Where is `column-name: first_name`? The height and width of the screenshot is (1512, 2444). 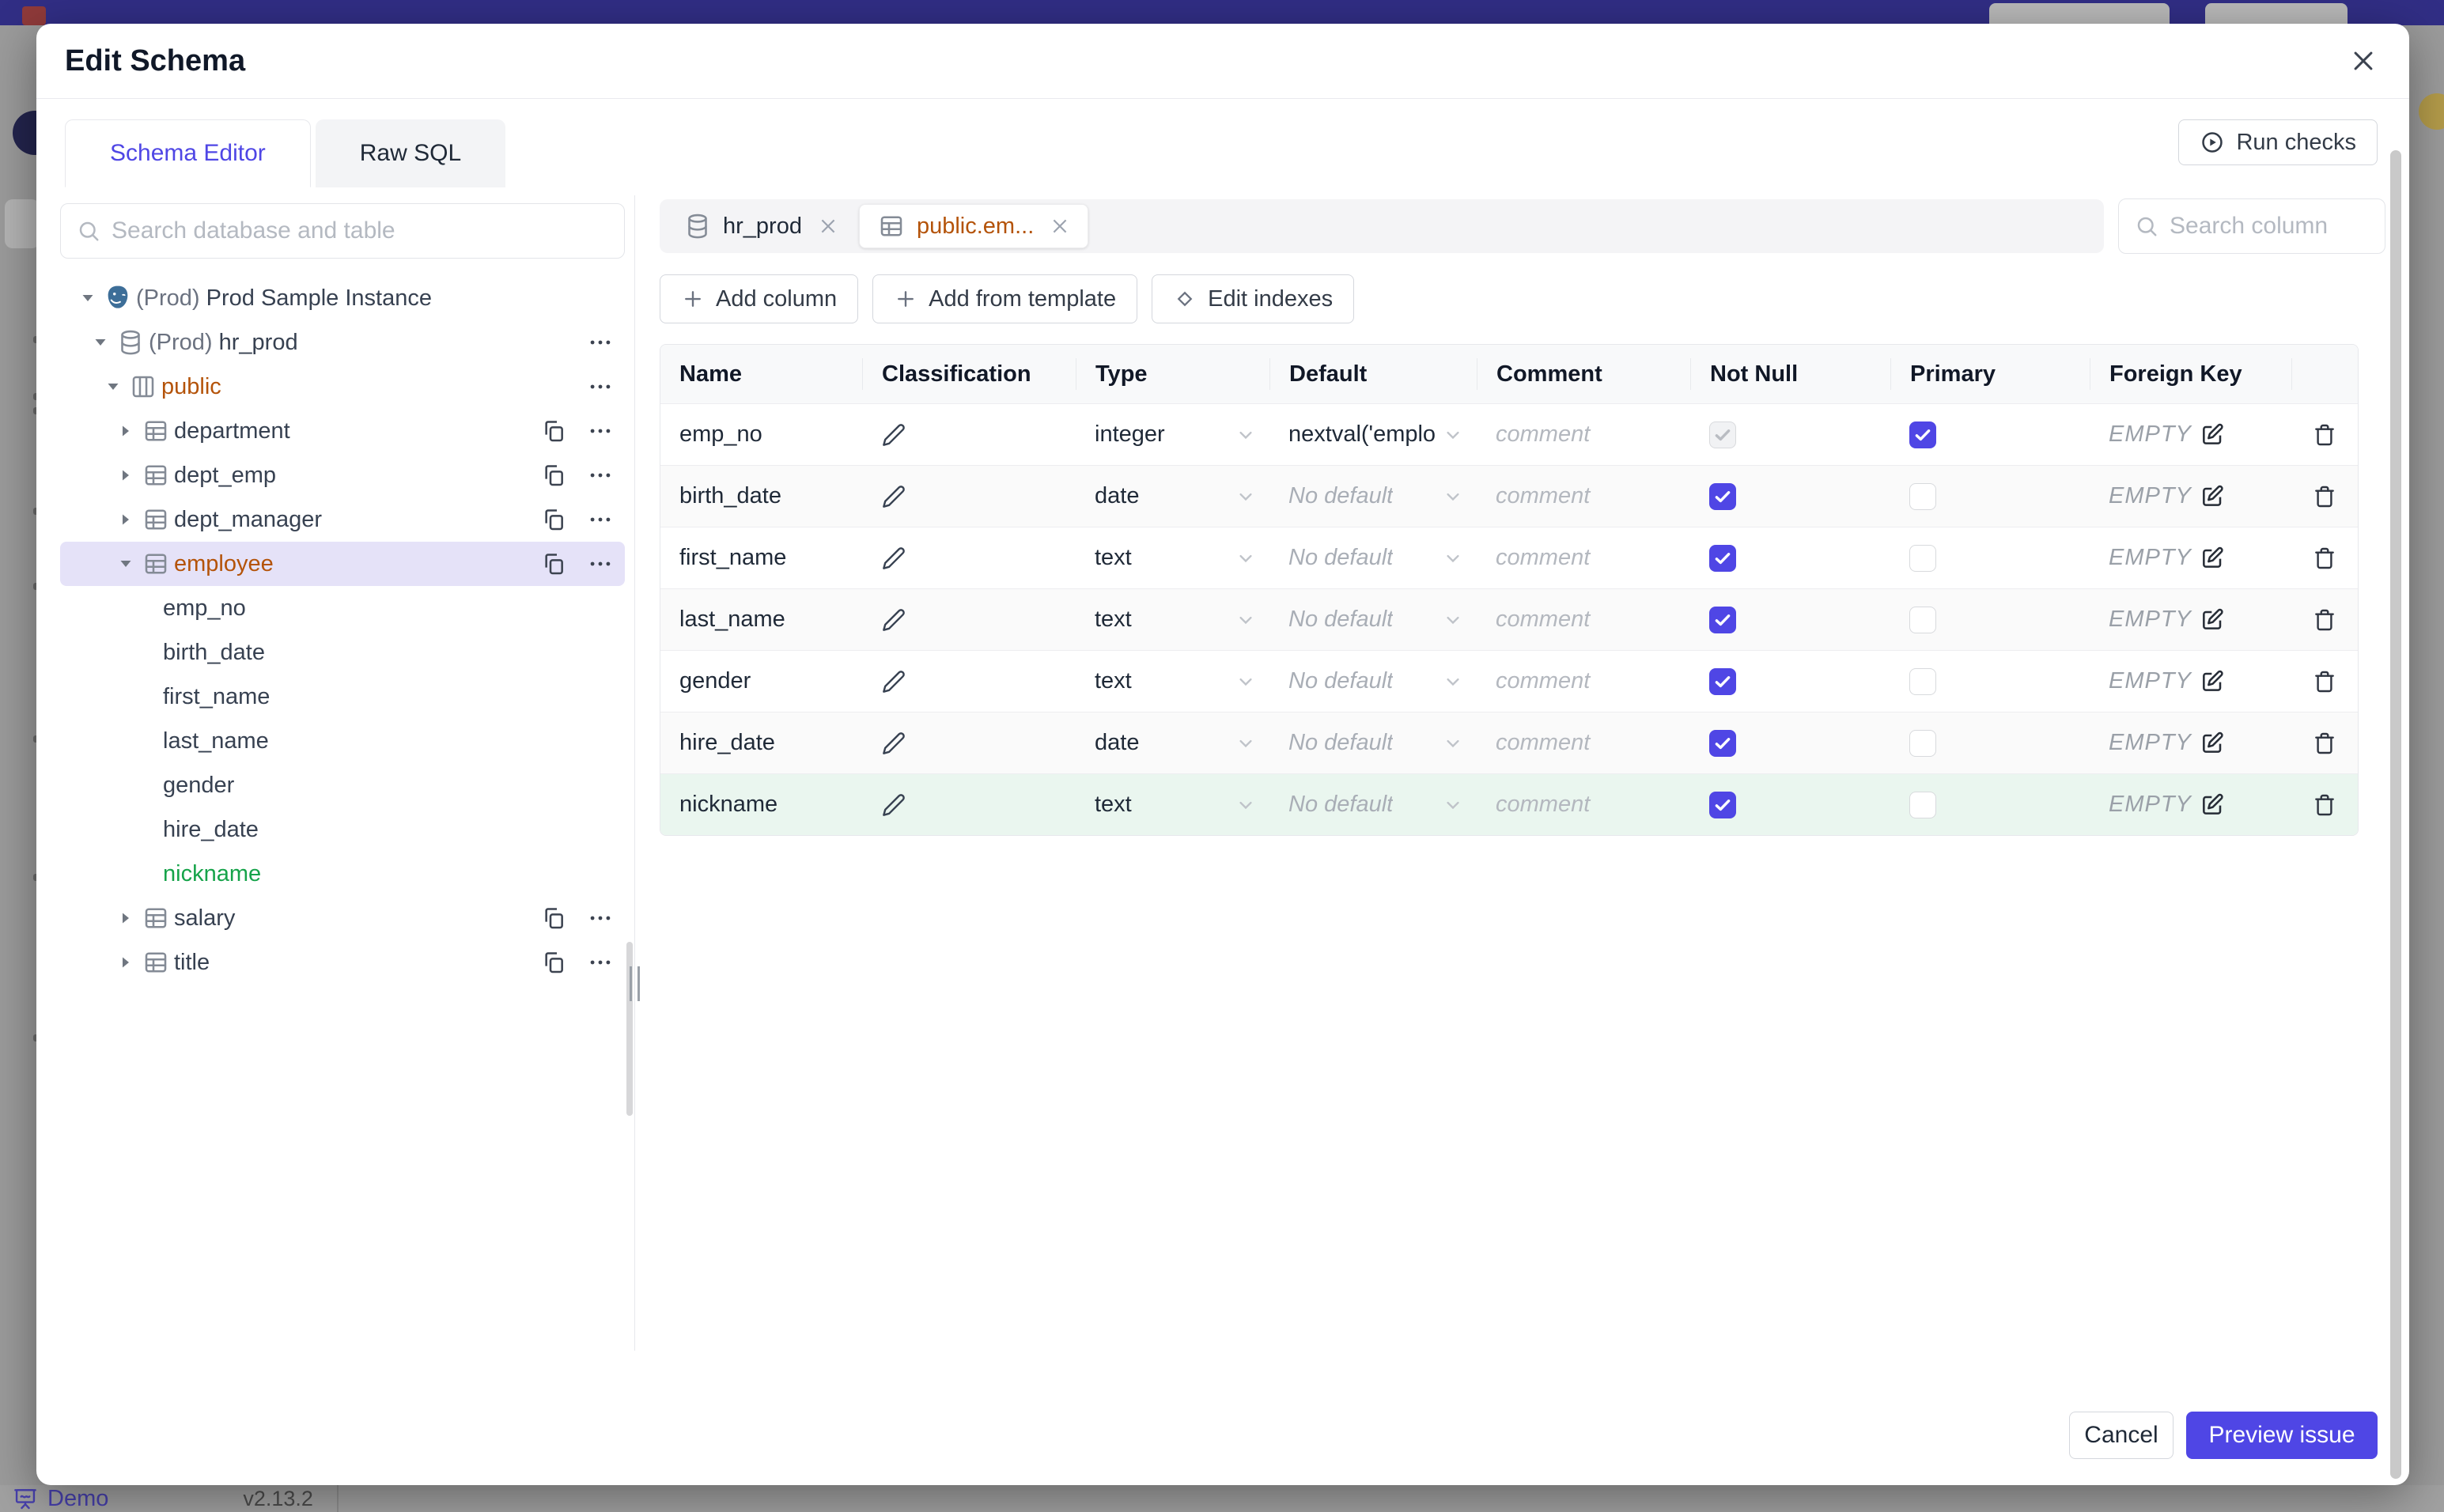
column-name: first_name is located at coordinates (761, 558).